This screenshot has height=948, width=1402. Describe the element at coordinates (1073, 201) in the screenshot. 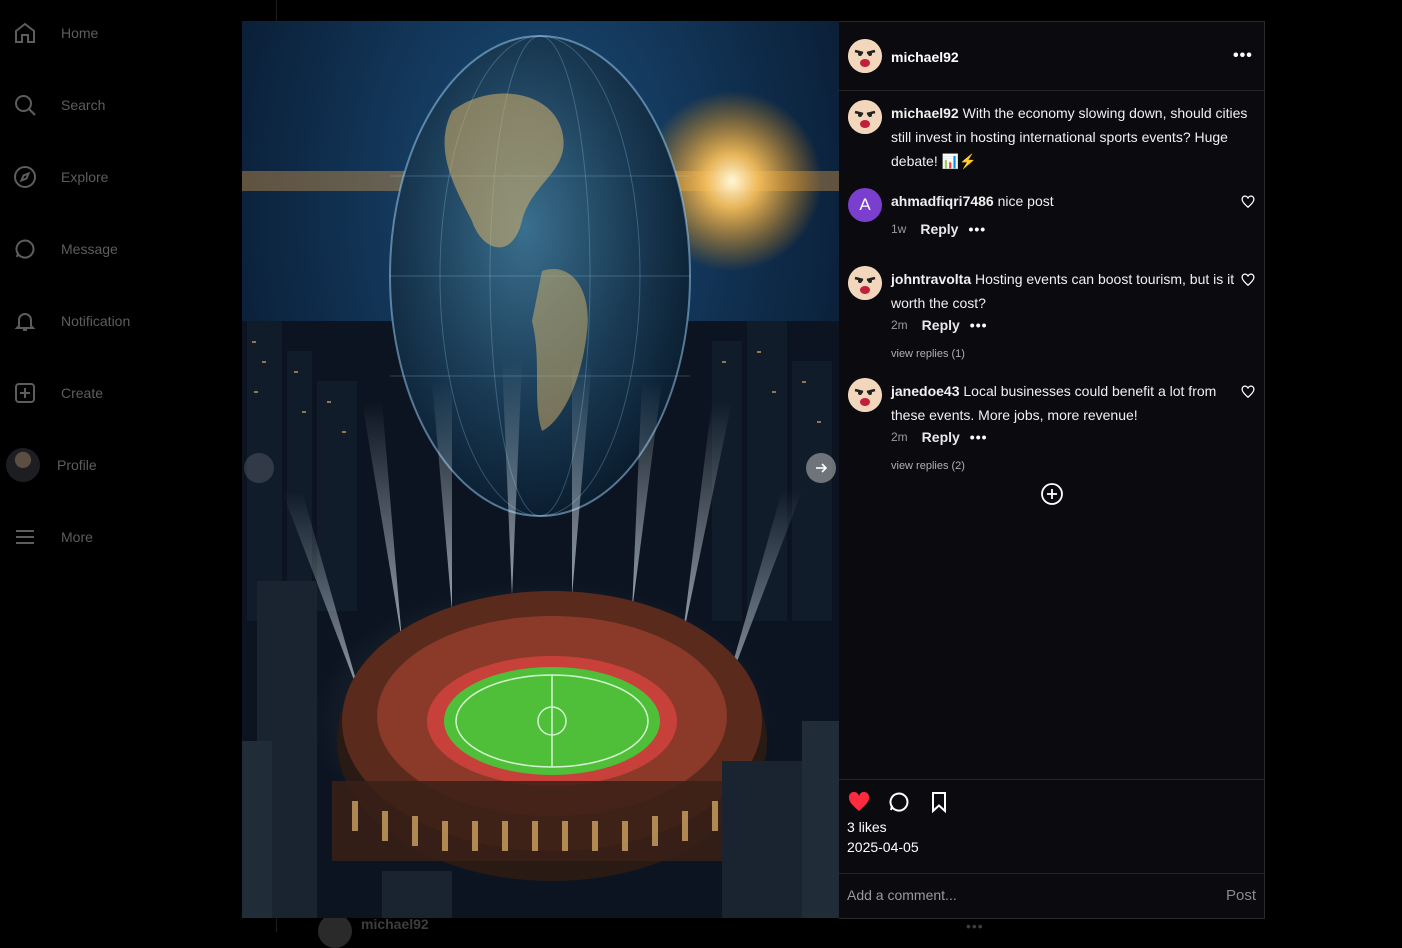

I see `comment: ahmadfiqri7486 nice post` at that location.